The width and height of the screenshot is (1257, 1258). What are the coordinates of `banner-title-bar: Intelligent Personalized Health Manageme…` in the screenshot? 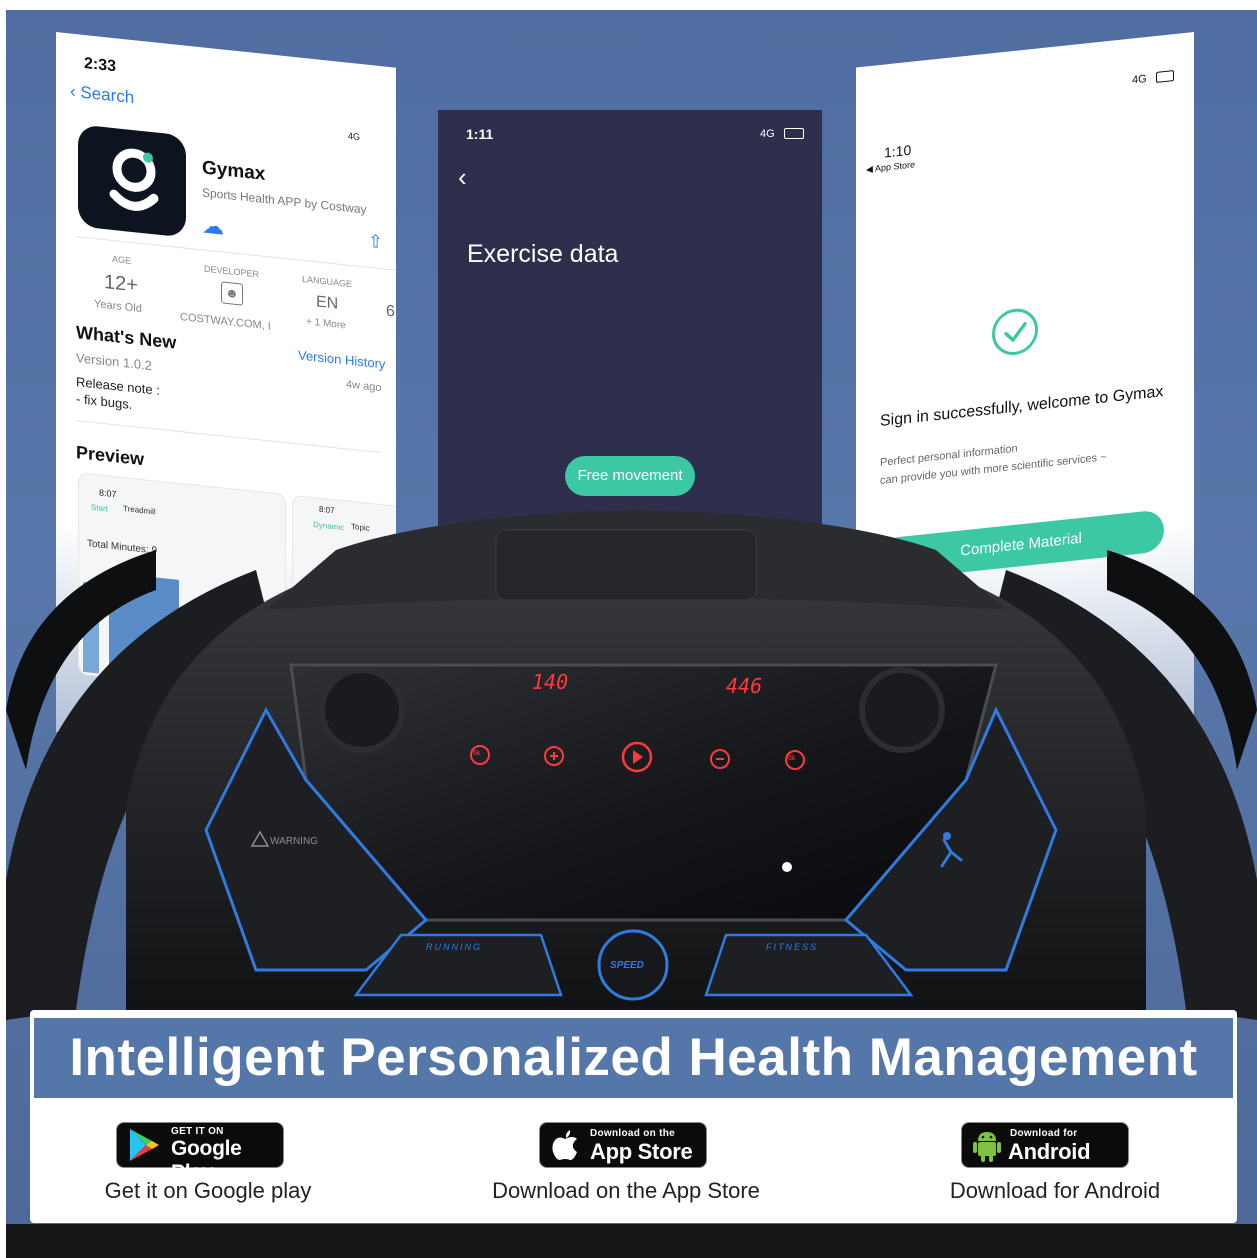 It's located at (633, 1058).